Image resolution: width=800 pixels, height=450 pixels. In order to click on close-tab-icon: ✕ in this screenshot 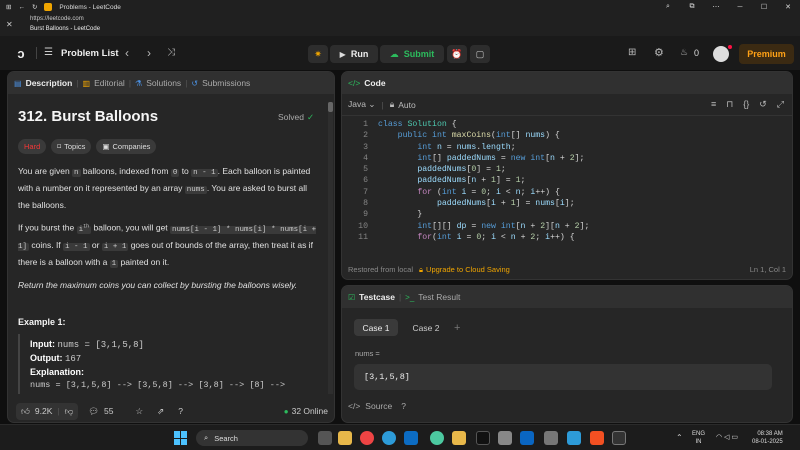, I will do `click(9, 24)`.